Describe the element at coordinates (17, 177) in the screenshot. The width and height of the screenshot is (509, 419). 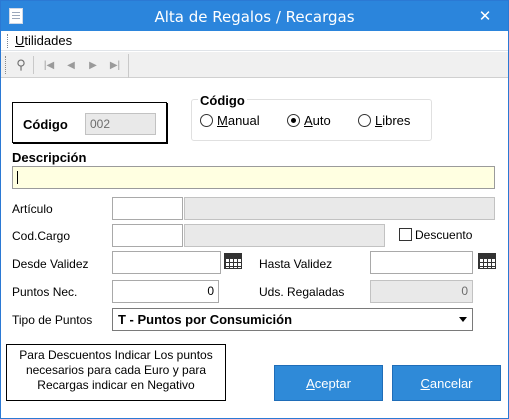
I see `text-caret` at that location.